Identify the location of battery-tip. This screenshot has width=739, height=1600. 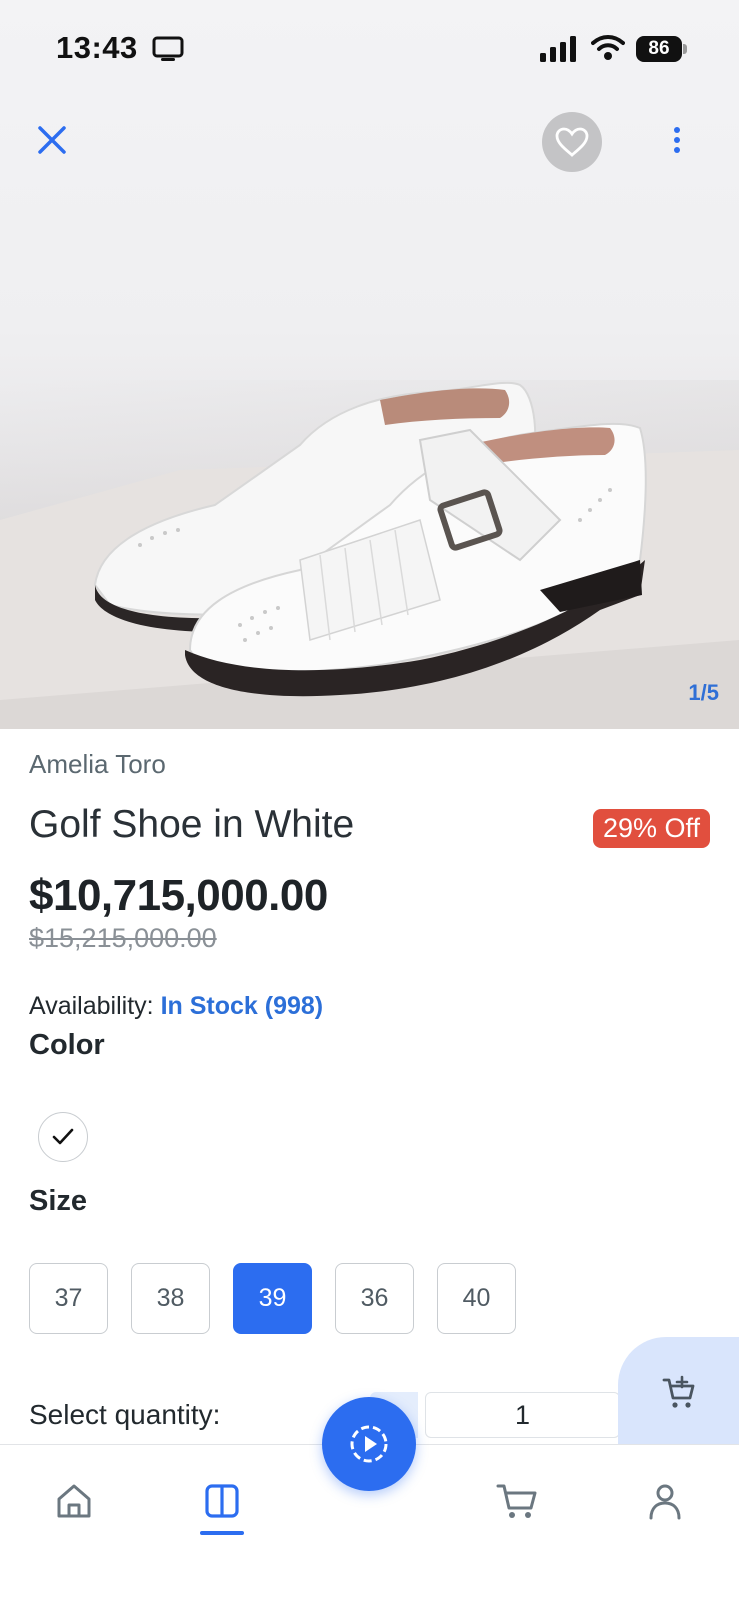
(685, 49).